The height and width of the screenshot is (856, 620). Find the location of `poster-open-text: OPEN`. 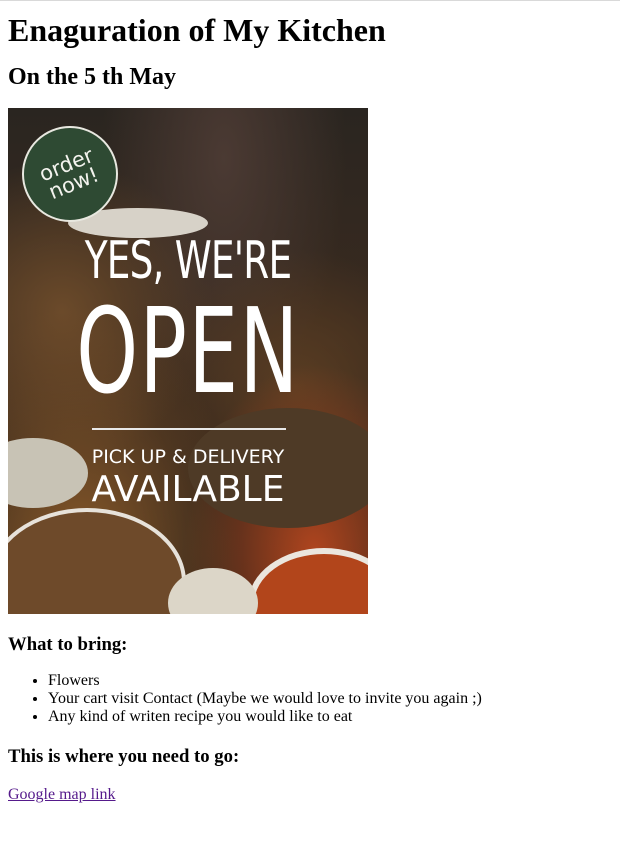

poster-open-text: OPEN is located at coordinates (188, 351).